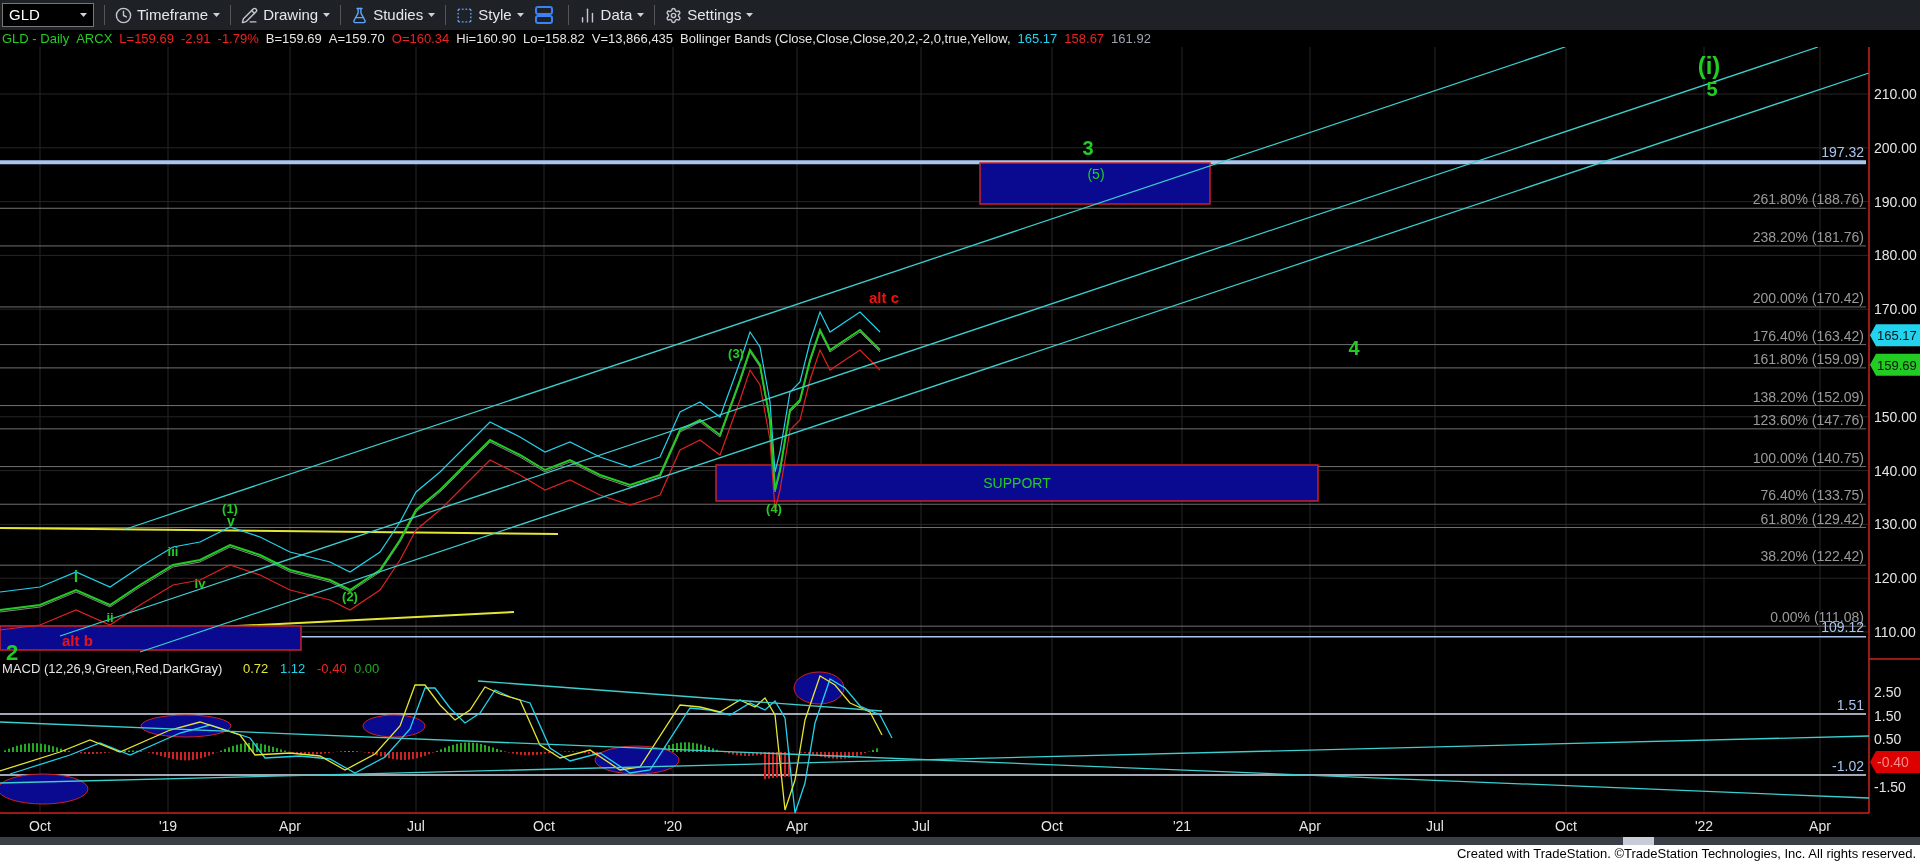 The image size is (1920, 862). Describe the element at coordinates (112, 668) in the screenshot. I see `indicator-title: MACD (12,26,9,Green,Red,DarkGray)` at that location.